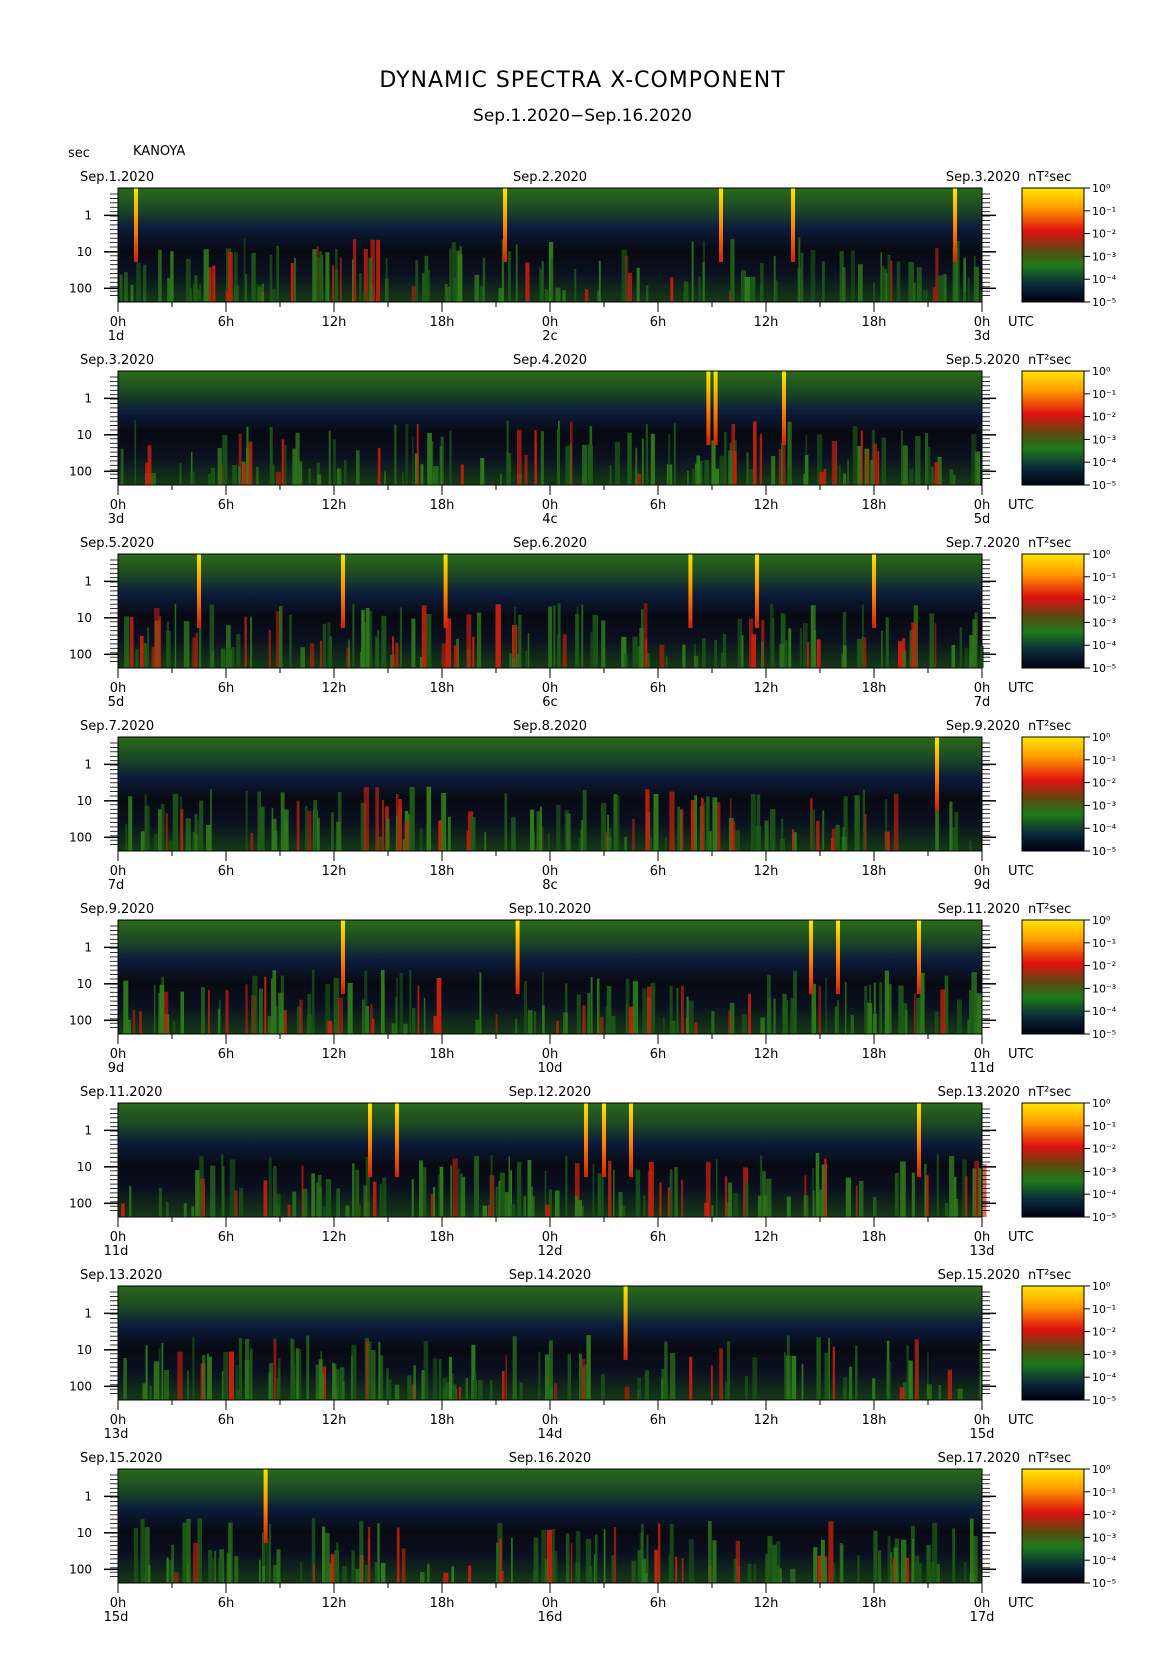 The image size is (1165, 1679). I want to click on day-label: 4c, so click(549, 519).